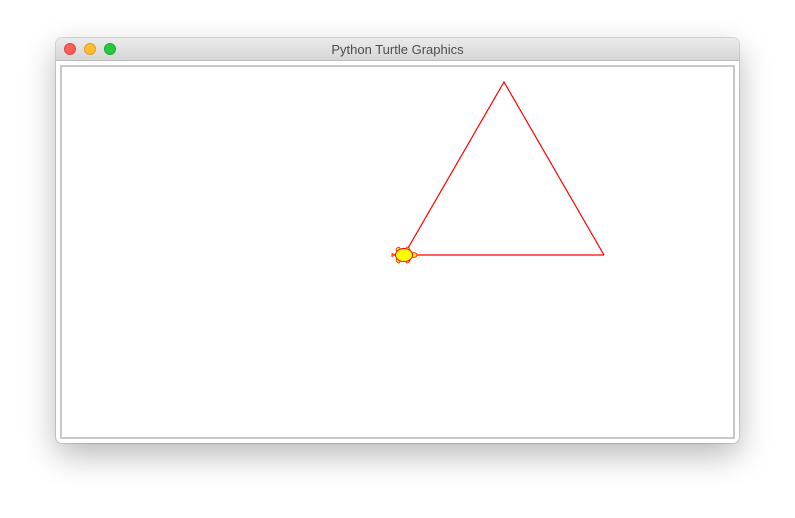 Image resolution: width=795 pixels, height=518 pixels. Describe the element at coordinates (404, 255) in the screenshot. I see `turtle-icon` at that location.